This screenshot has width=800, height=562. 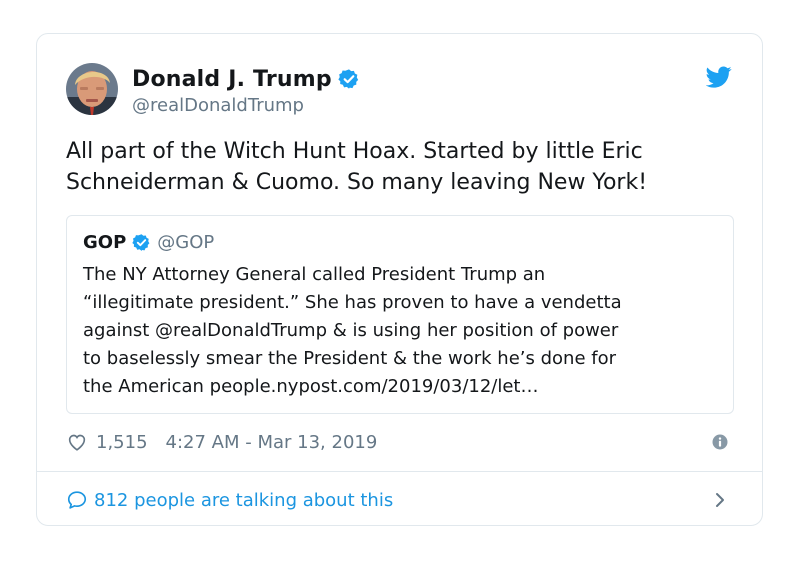 I want to click on quoted-author-name: GOP, so click(x=105, y=242).